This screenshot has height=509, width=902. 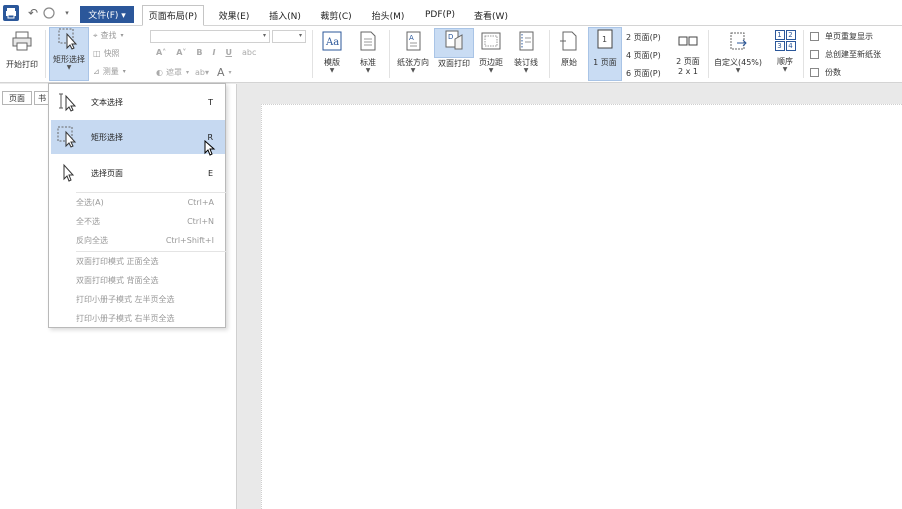 I want to click on ruler-icon: ⊿, so click(x=96, y=71).